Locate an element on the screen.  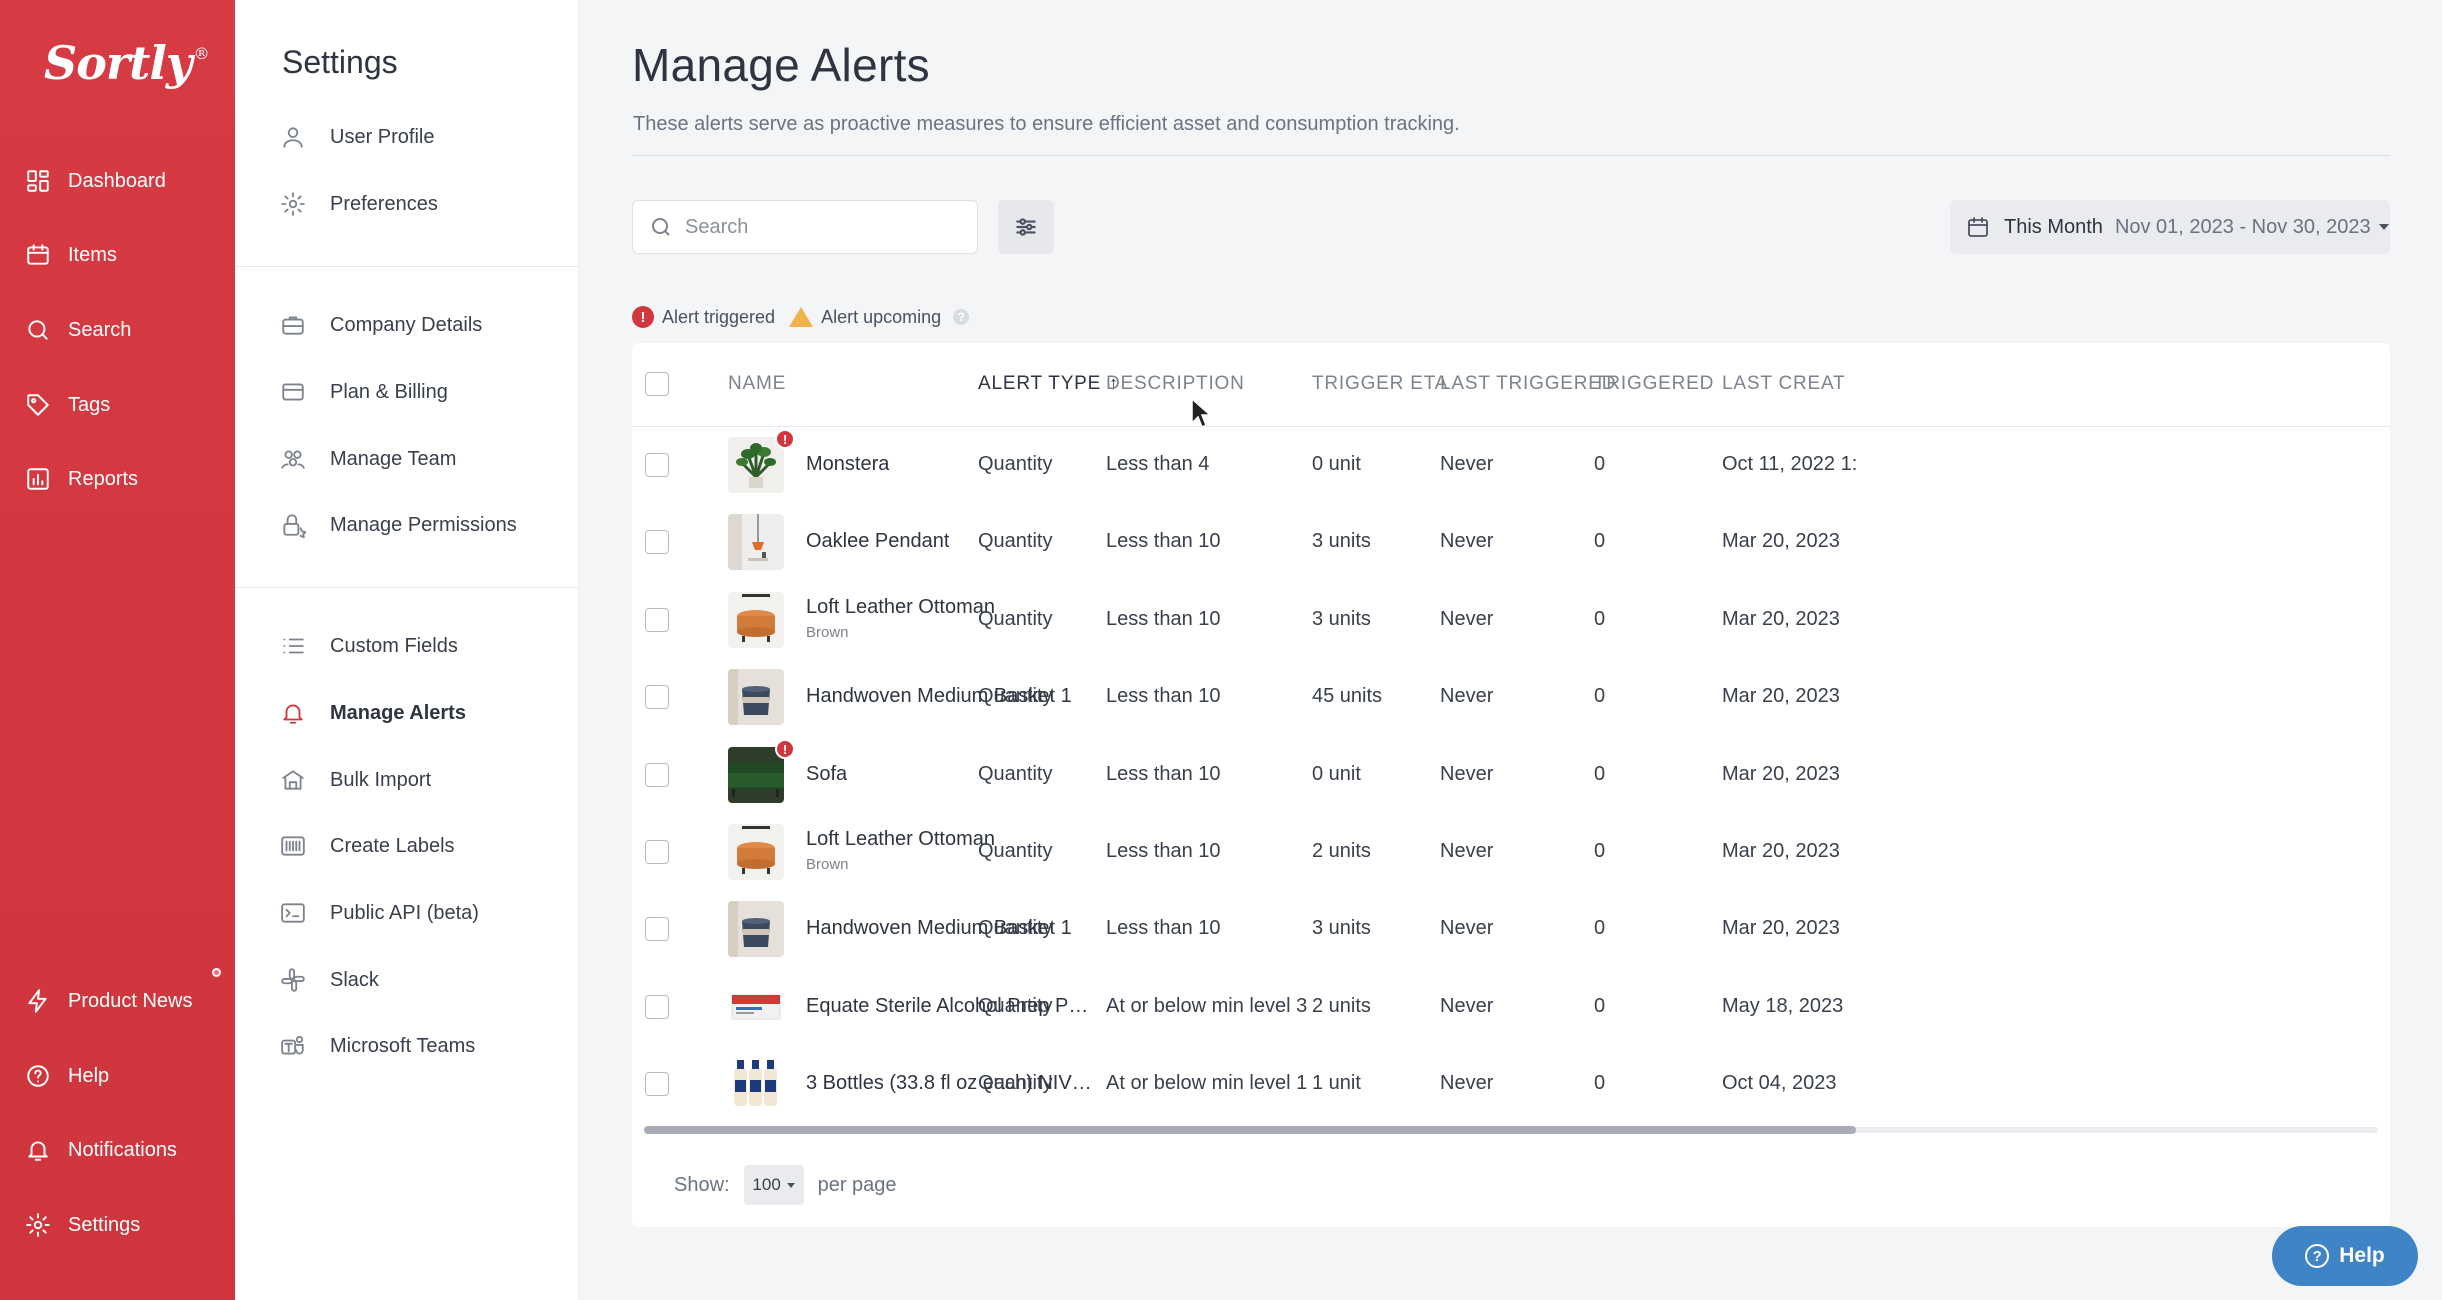
column-header-alert-type: ALERT TYPE ↑ is located at coordinates (1048, 384).